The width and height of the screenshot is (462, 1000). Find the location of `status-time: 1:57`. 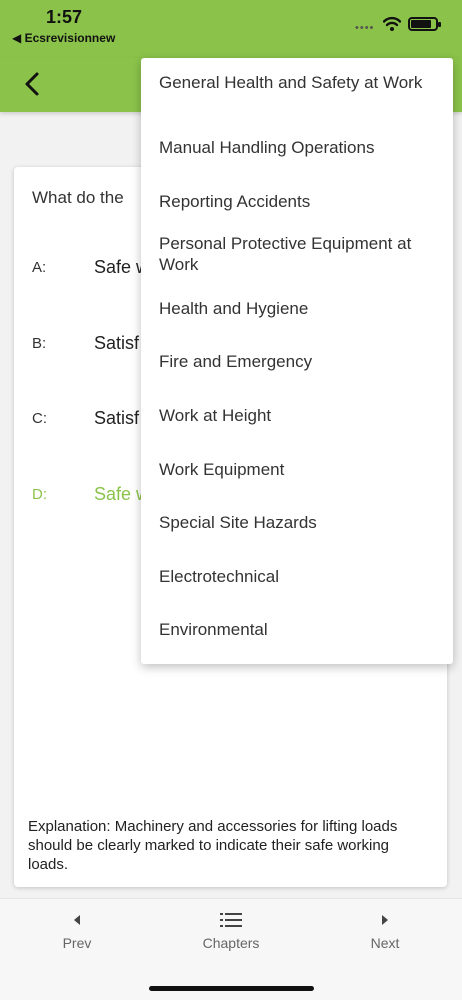

status-time: 1:57 is located at coordinates (64, 17).